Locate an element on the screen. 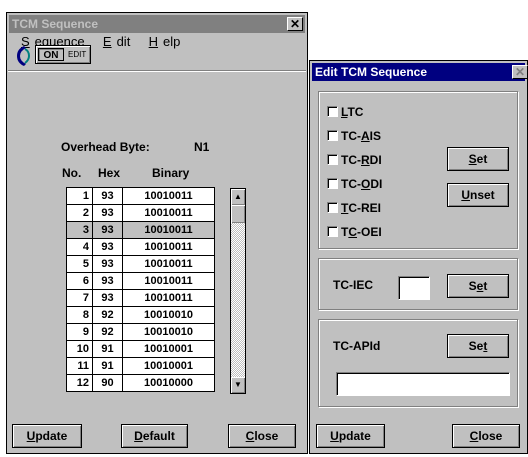  table-row: 9 92 10010010 is located at coordinates (140, 332).